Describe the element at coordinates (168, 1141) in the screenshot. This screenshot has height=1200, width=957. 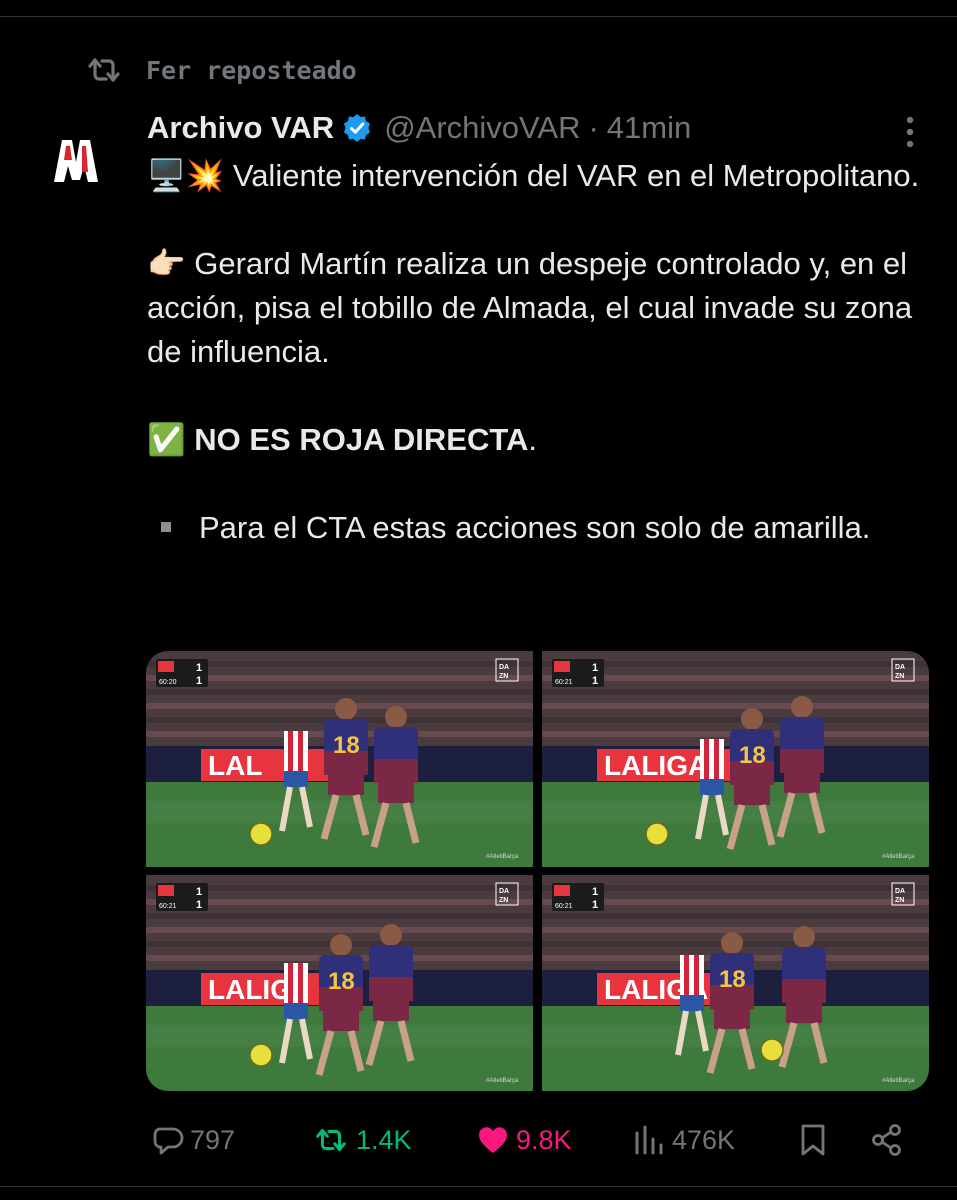
I see `reply-icon` at that location.